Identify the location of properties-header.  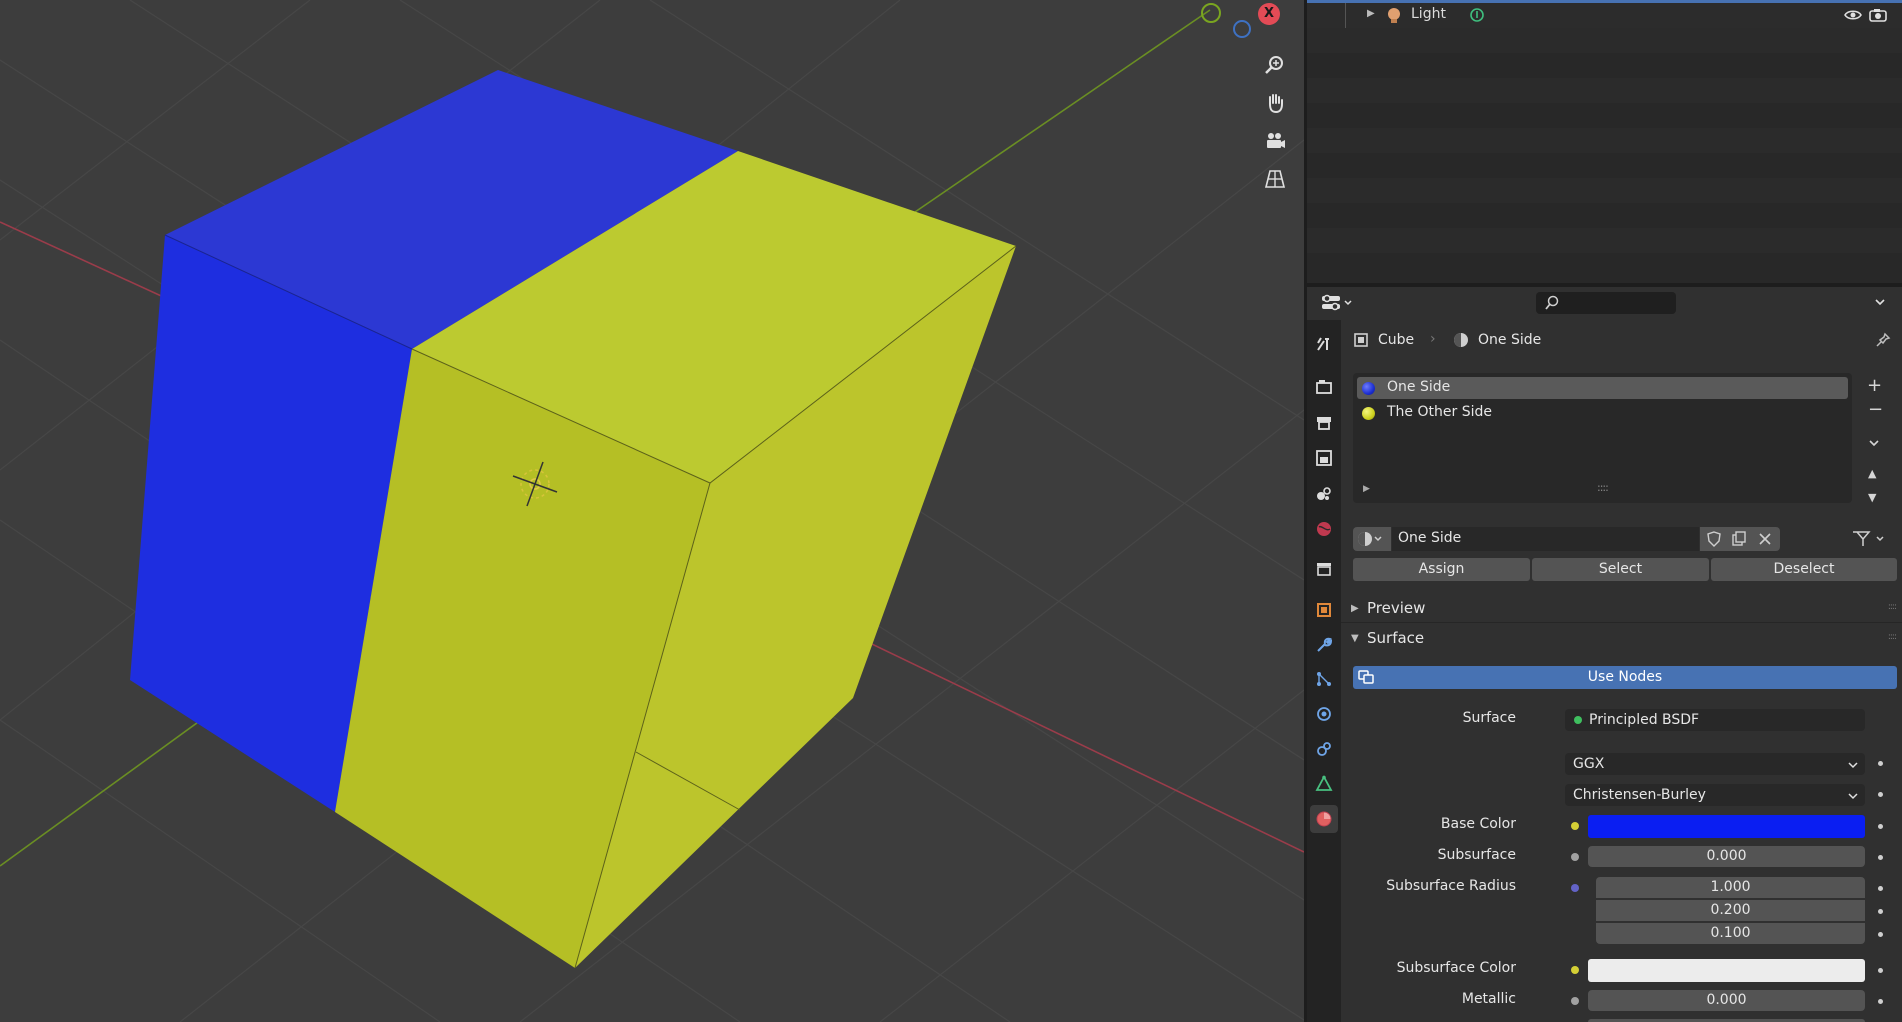
(1604, 303).